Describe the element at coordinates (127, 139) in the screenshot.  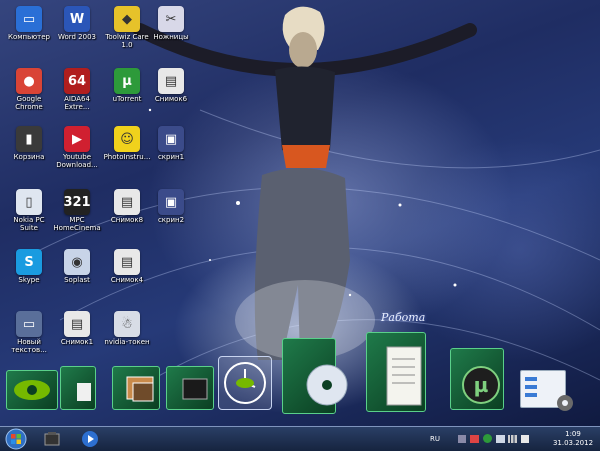
I see `photoinstrument-icon: ☺` at that location.